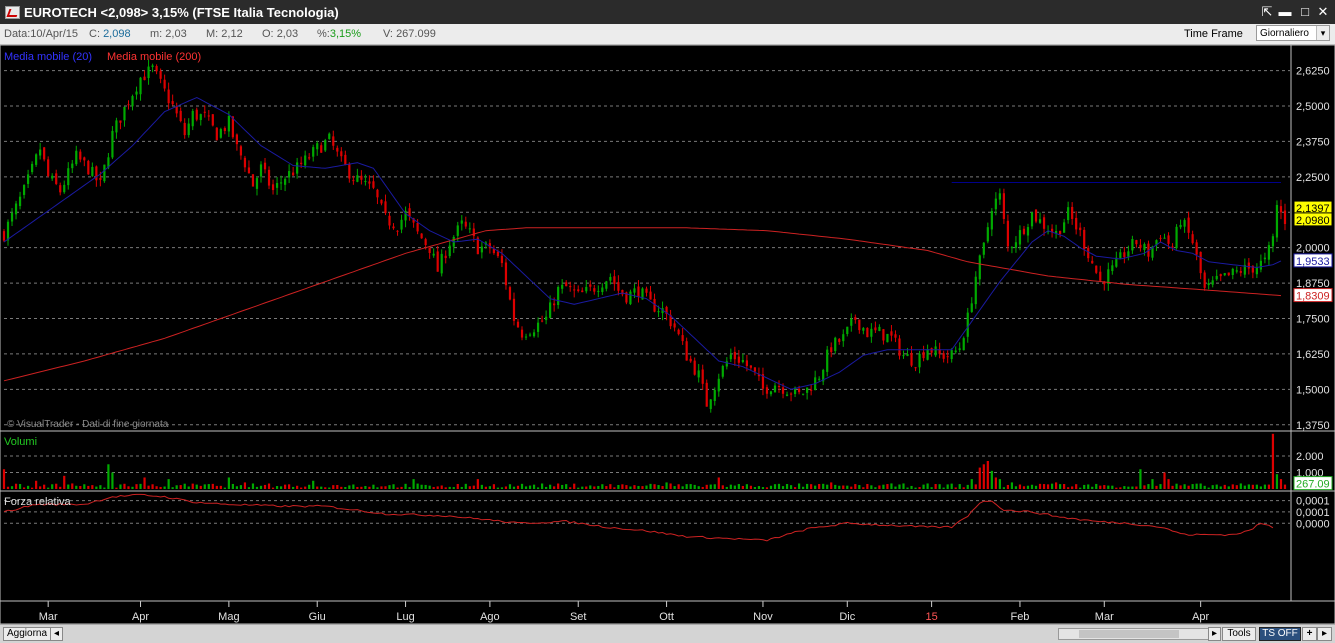 This screenshot has height=643, width=1335. What do you see at coordinates (20, 442) in the screenshot?
I see `volume-label: Volumi` at bounding box center [20, 442].